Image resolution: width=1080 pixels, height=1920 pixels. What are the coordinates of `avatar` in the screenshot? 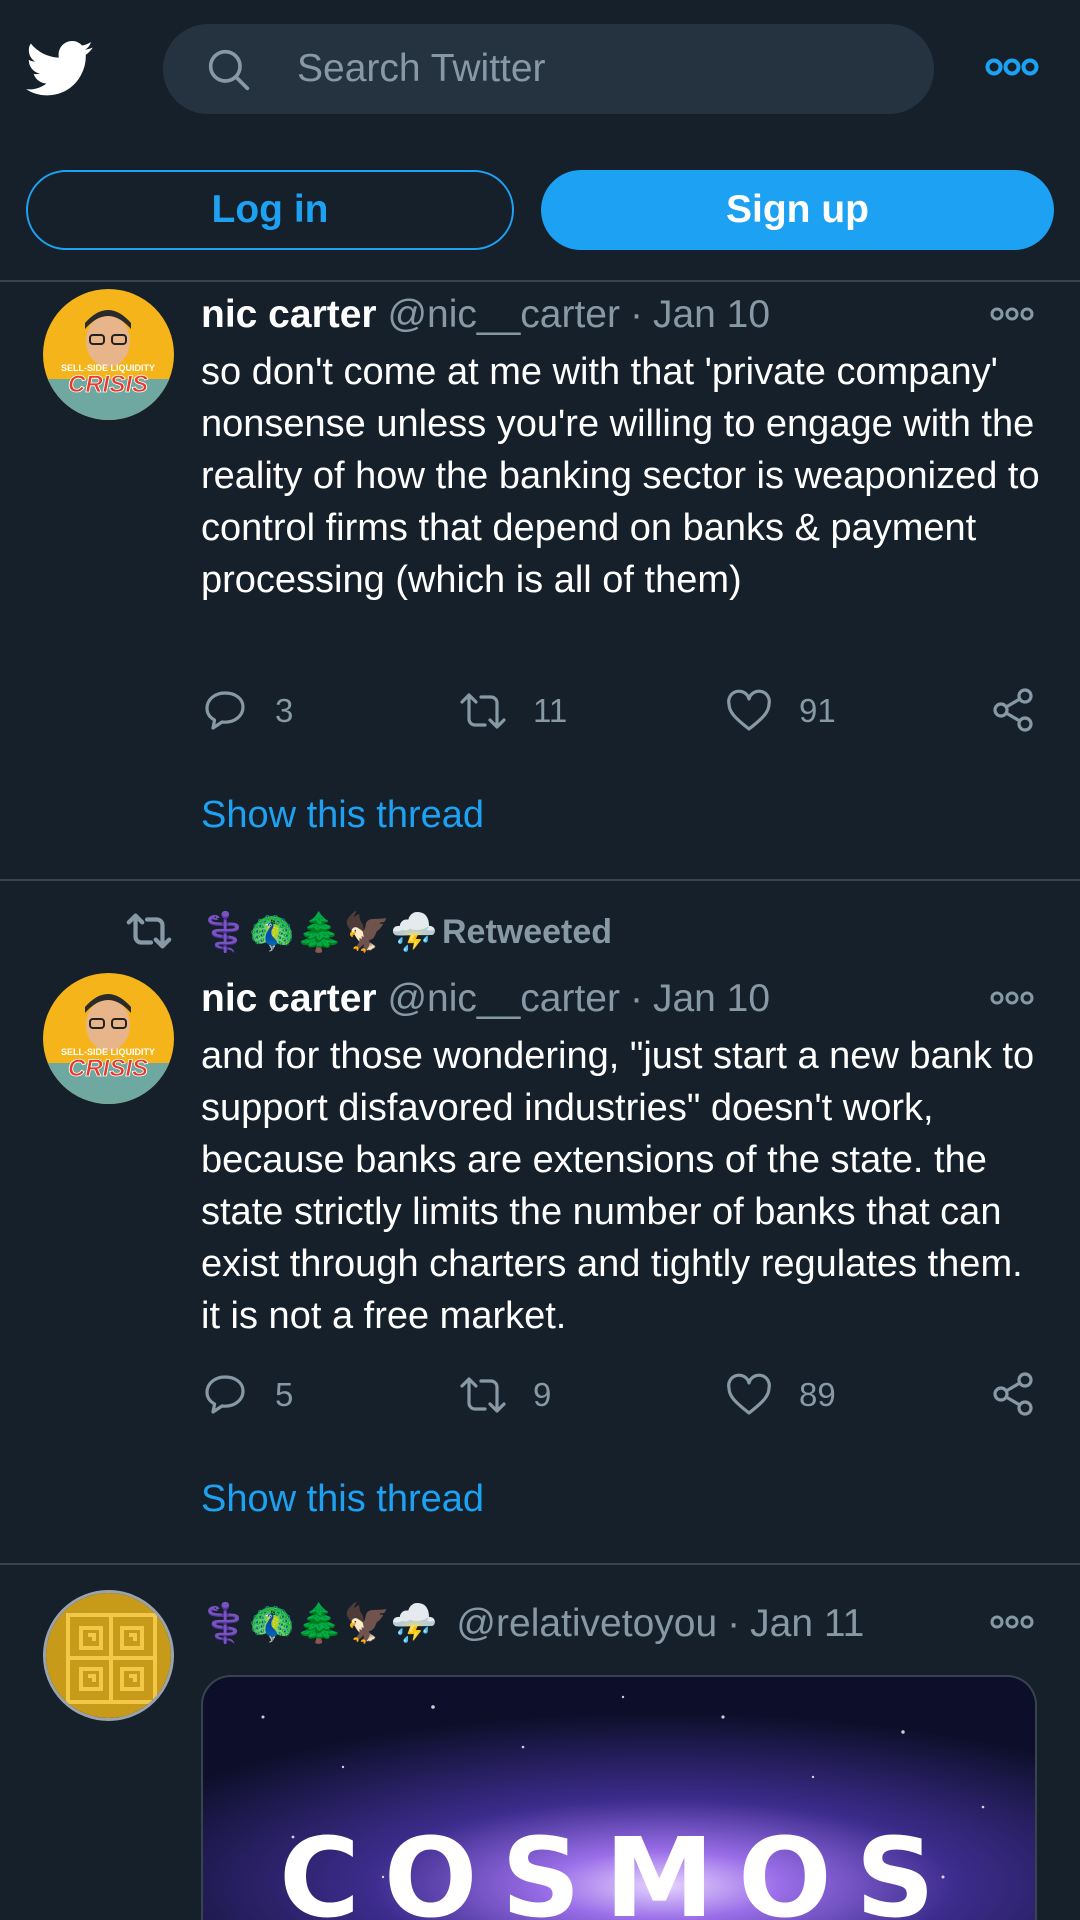 It's located at (108, 1655).